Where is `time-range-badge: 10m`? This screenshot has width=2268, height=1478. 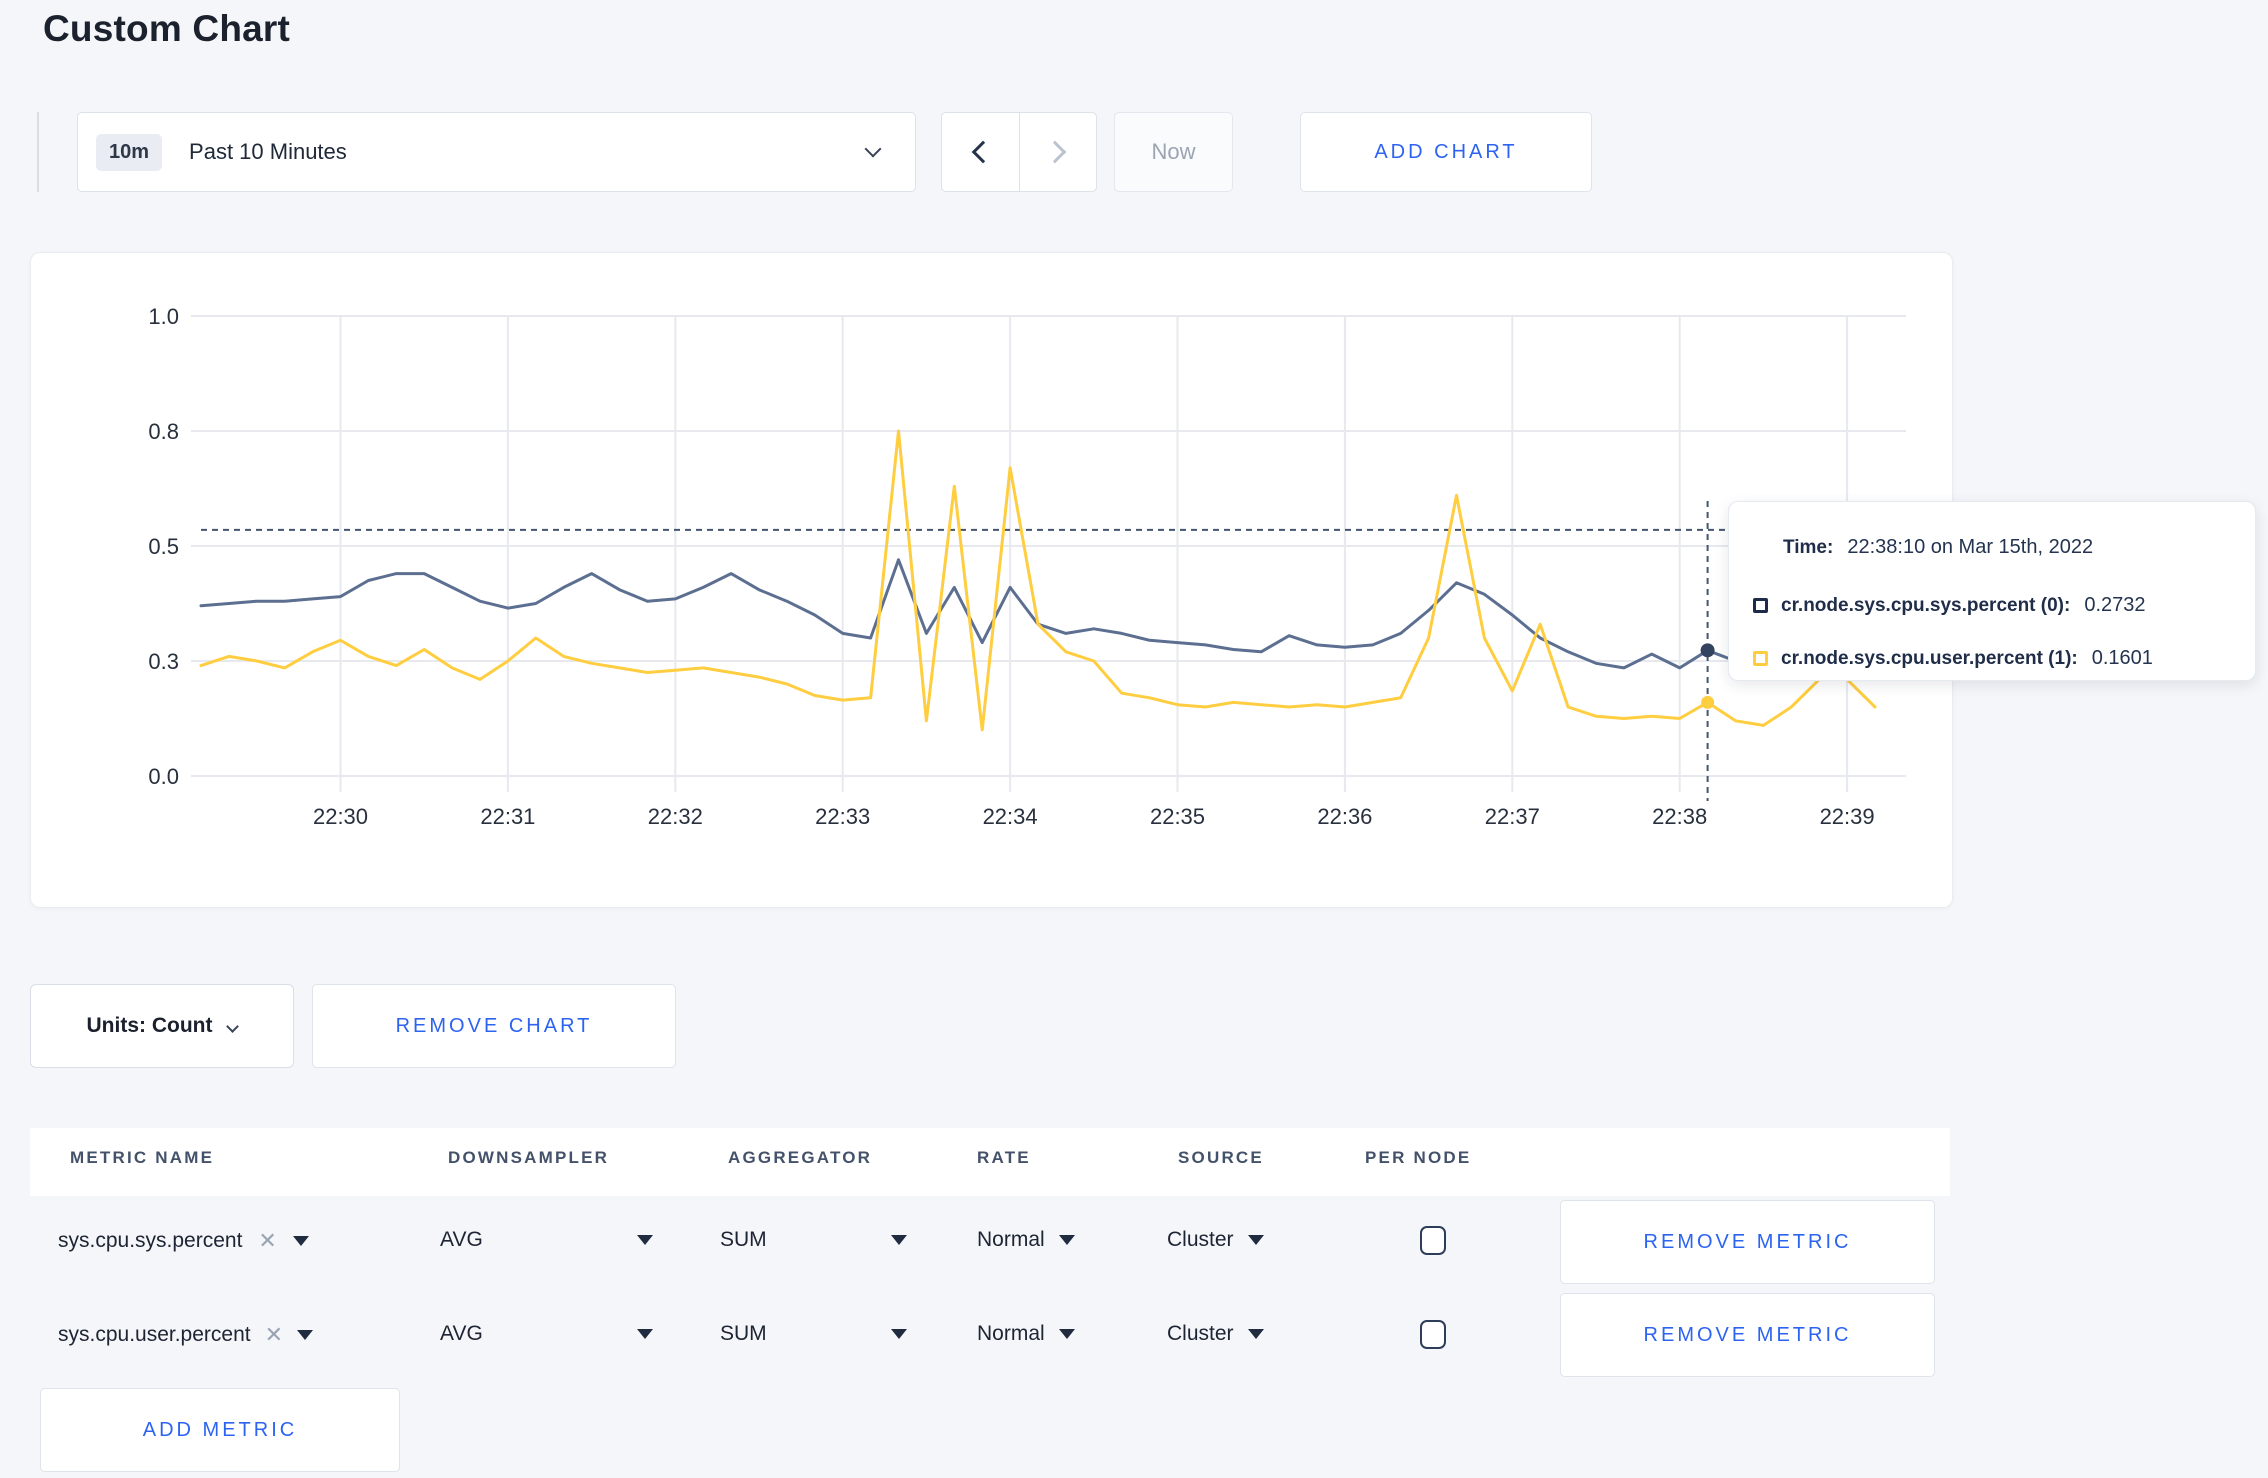 time-range-badge: 10m is located at coordinates (129, 152).